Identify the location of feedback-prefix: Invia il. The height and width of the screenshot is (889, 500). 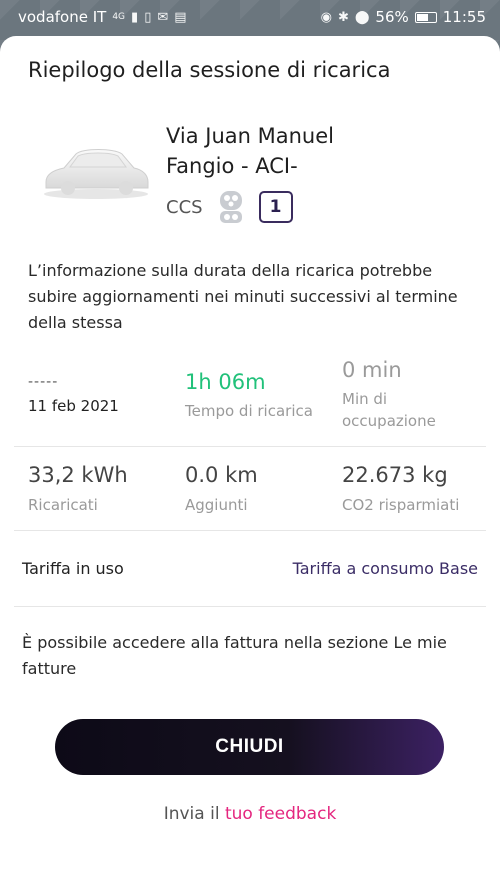
(194, 814).